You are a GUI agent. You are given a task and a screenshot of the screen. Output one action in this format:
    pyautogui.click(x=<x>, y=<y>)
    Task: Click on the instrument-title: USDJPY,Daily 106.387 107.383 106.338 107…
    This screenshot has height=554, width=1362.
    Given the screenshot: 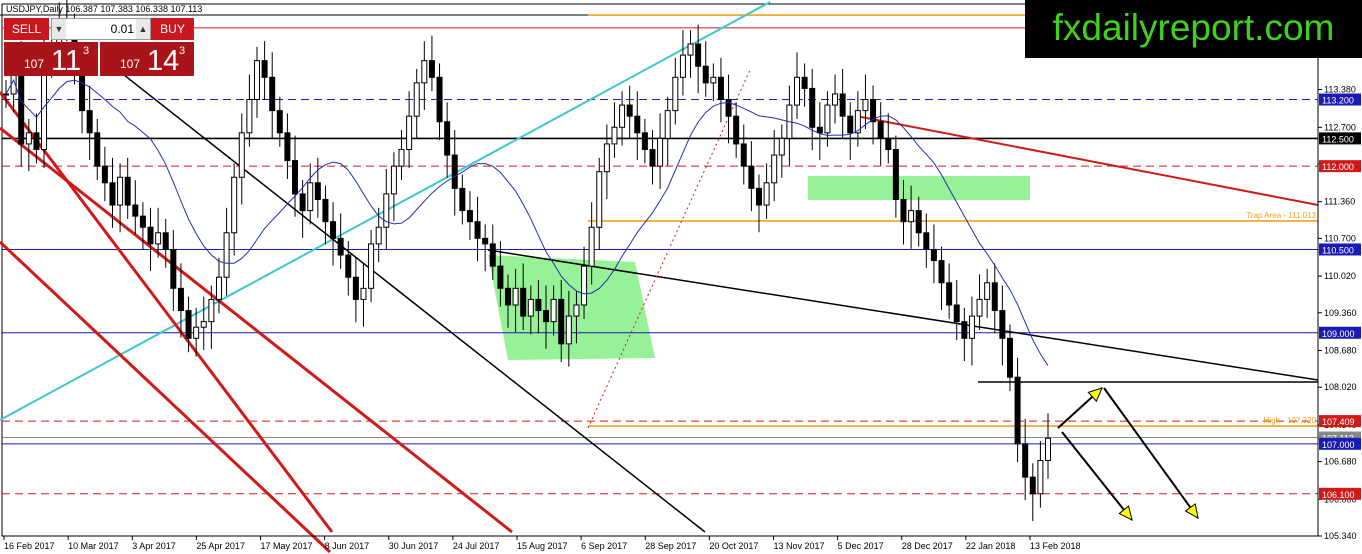 What is the action you would take?
    pyautogui.click(x=104, y=9)
    